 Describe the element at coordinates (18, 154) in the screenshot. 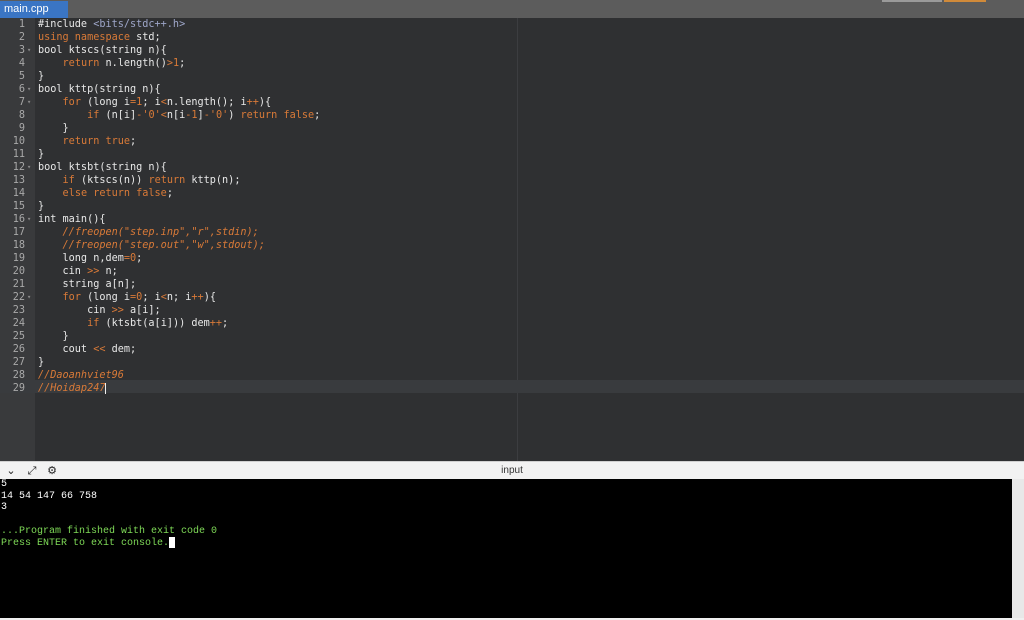

I see `line-number: 11` at that location.